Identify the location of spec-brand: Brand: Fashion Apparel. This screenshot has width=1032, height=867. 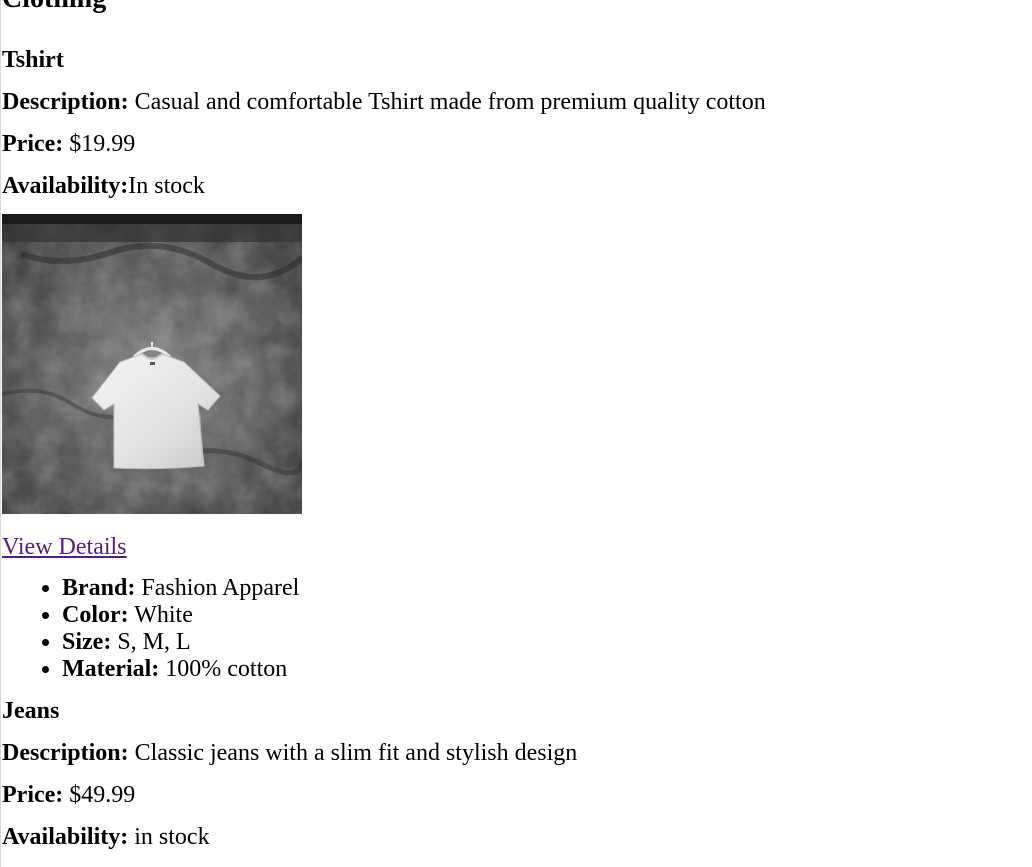
(542, 588).